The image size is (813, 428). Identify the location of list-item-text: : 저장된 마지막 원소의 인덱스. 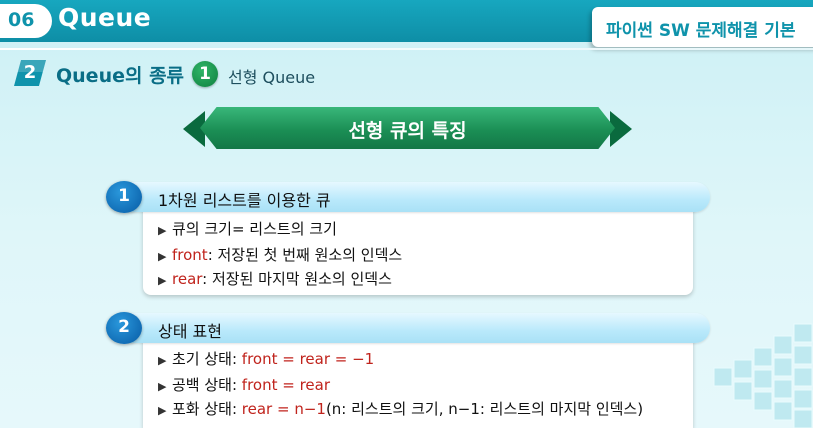
(297, 279).